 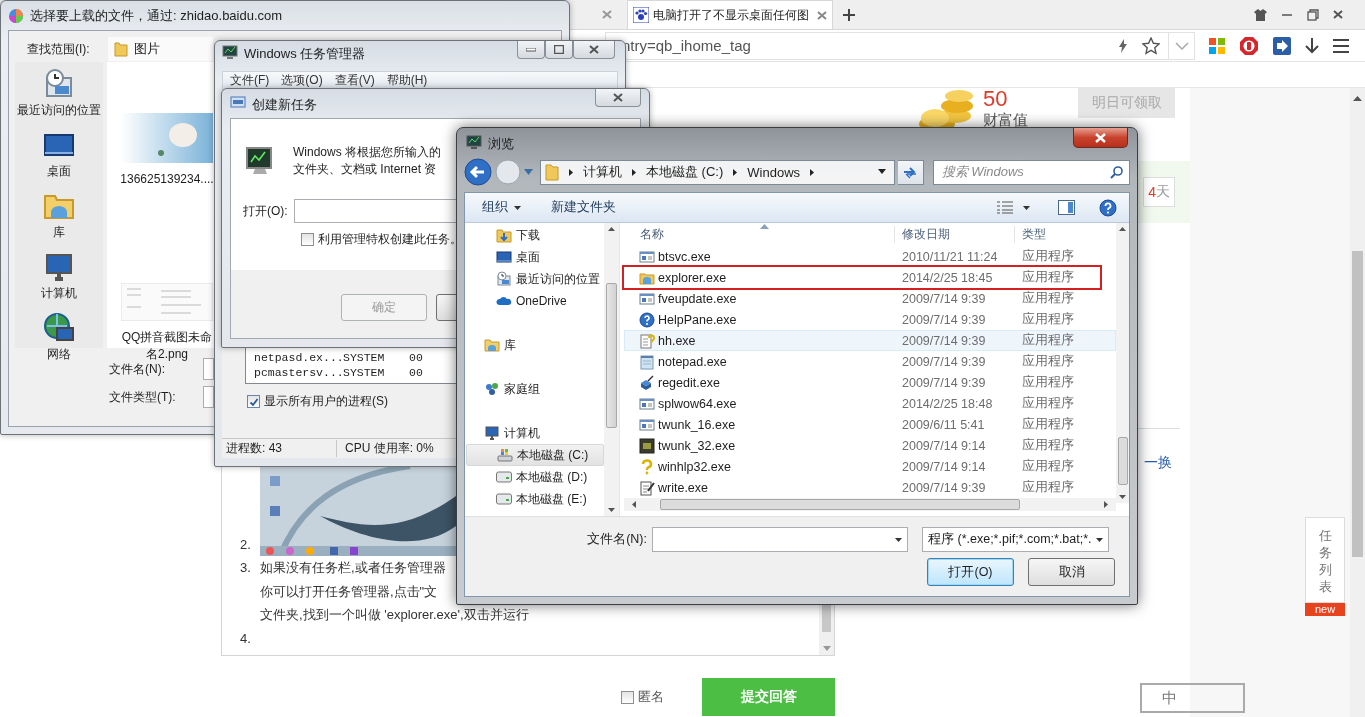 What do you see at coordinates (284, 105) in the screenshot?
I see `window-title: 创建新任务` at bounding box center [284, 105].